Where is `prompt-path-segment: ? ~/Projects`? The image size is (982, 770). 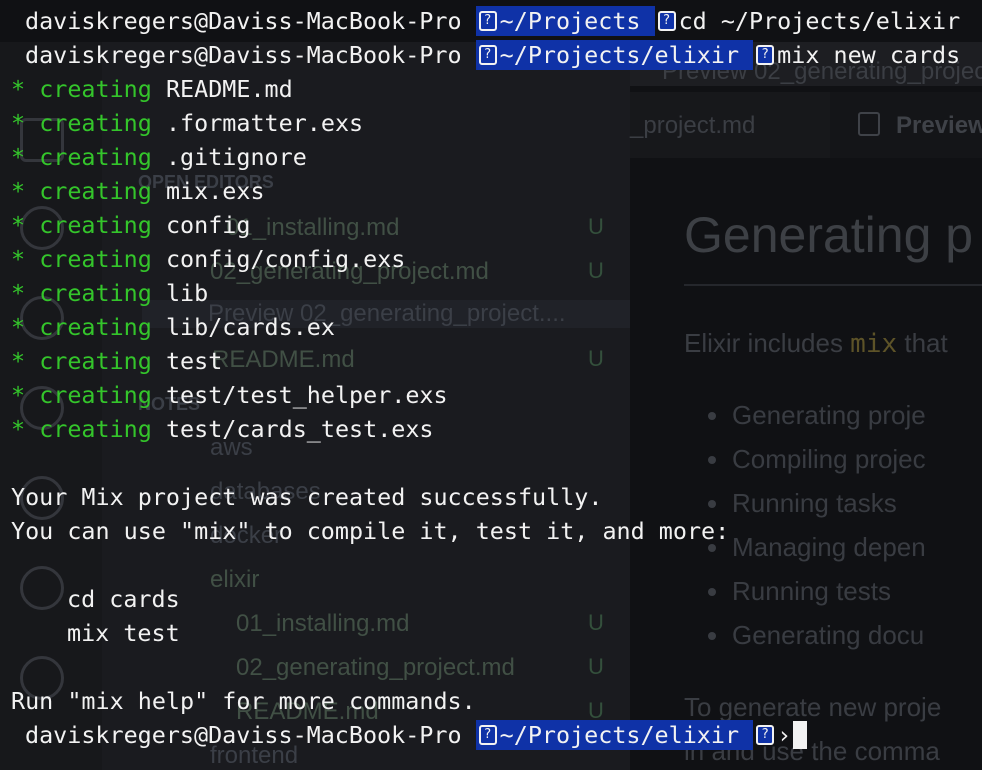 prompt-path-segment: ? ~/Projects is located at coordinates (565, 21).